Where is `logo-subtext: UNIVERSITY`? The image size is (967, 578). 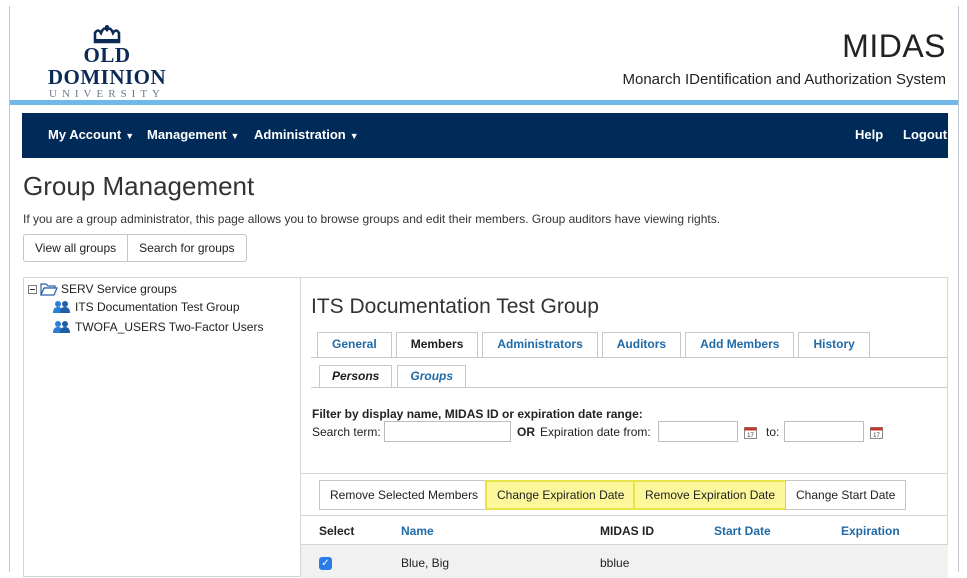
logo-subtext: UNIVERSITY is located at coordinates (107, 94).